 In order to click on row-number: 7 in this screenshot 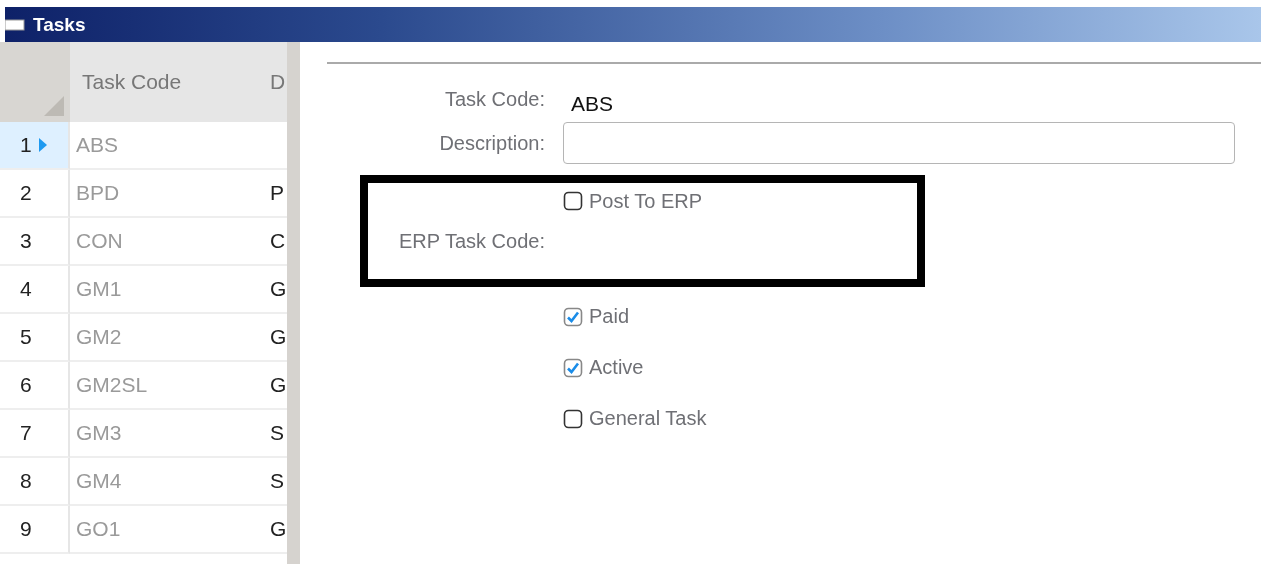, I will do `click(35, 434)`.